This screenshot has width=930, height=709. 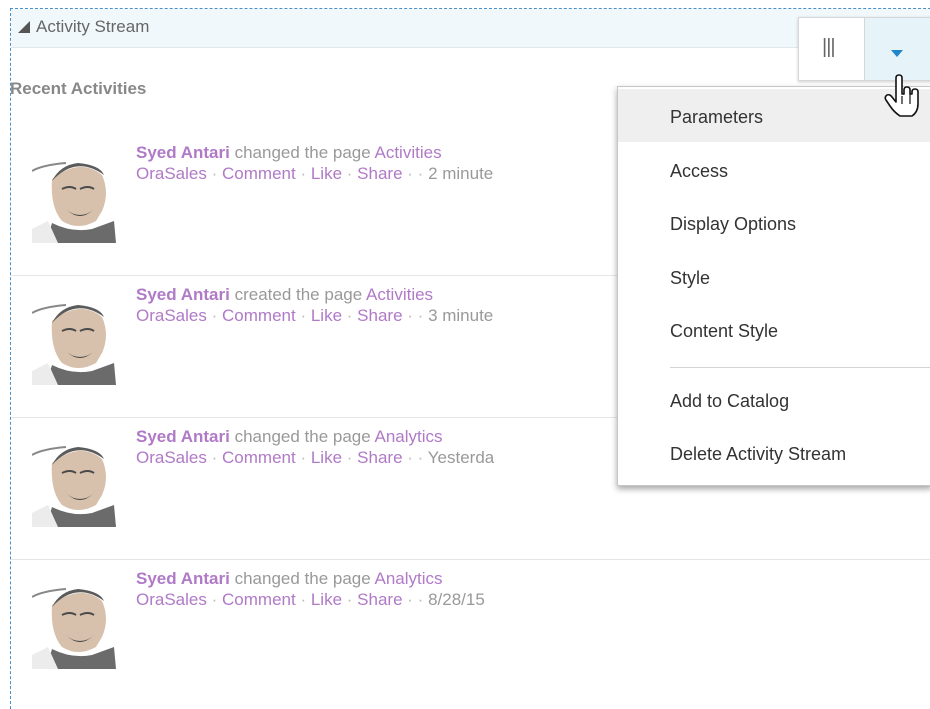 I want to click on activity-summary: Syed Antari created the page Activities, so click(x=284, y=295).